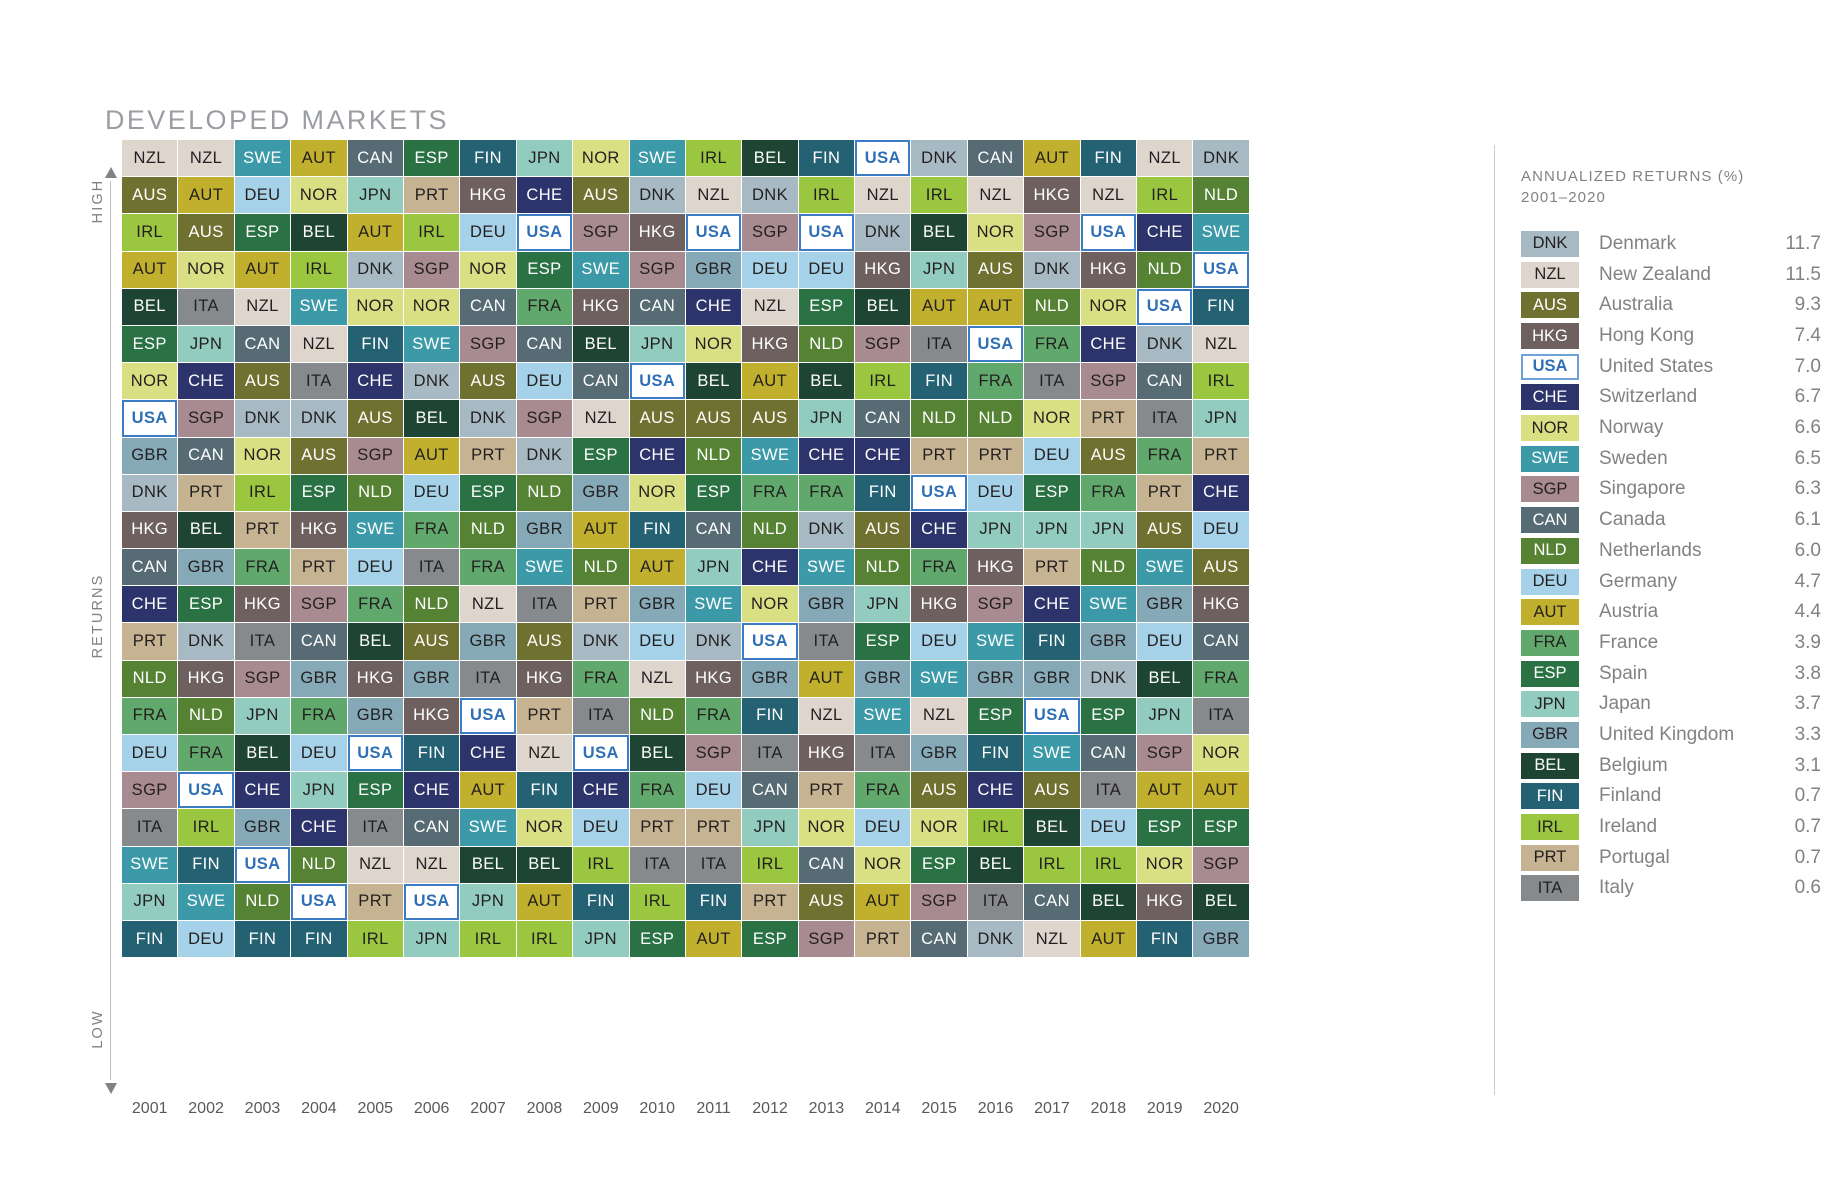 The width and height of the screenshot is (1839, 1180). Describe the element at coordinates (1633, 458) in the screenshot. I see `legend-country-name: Sweden` at that location.